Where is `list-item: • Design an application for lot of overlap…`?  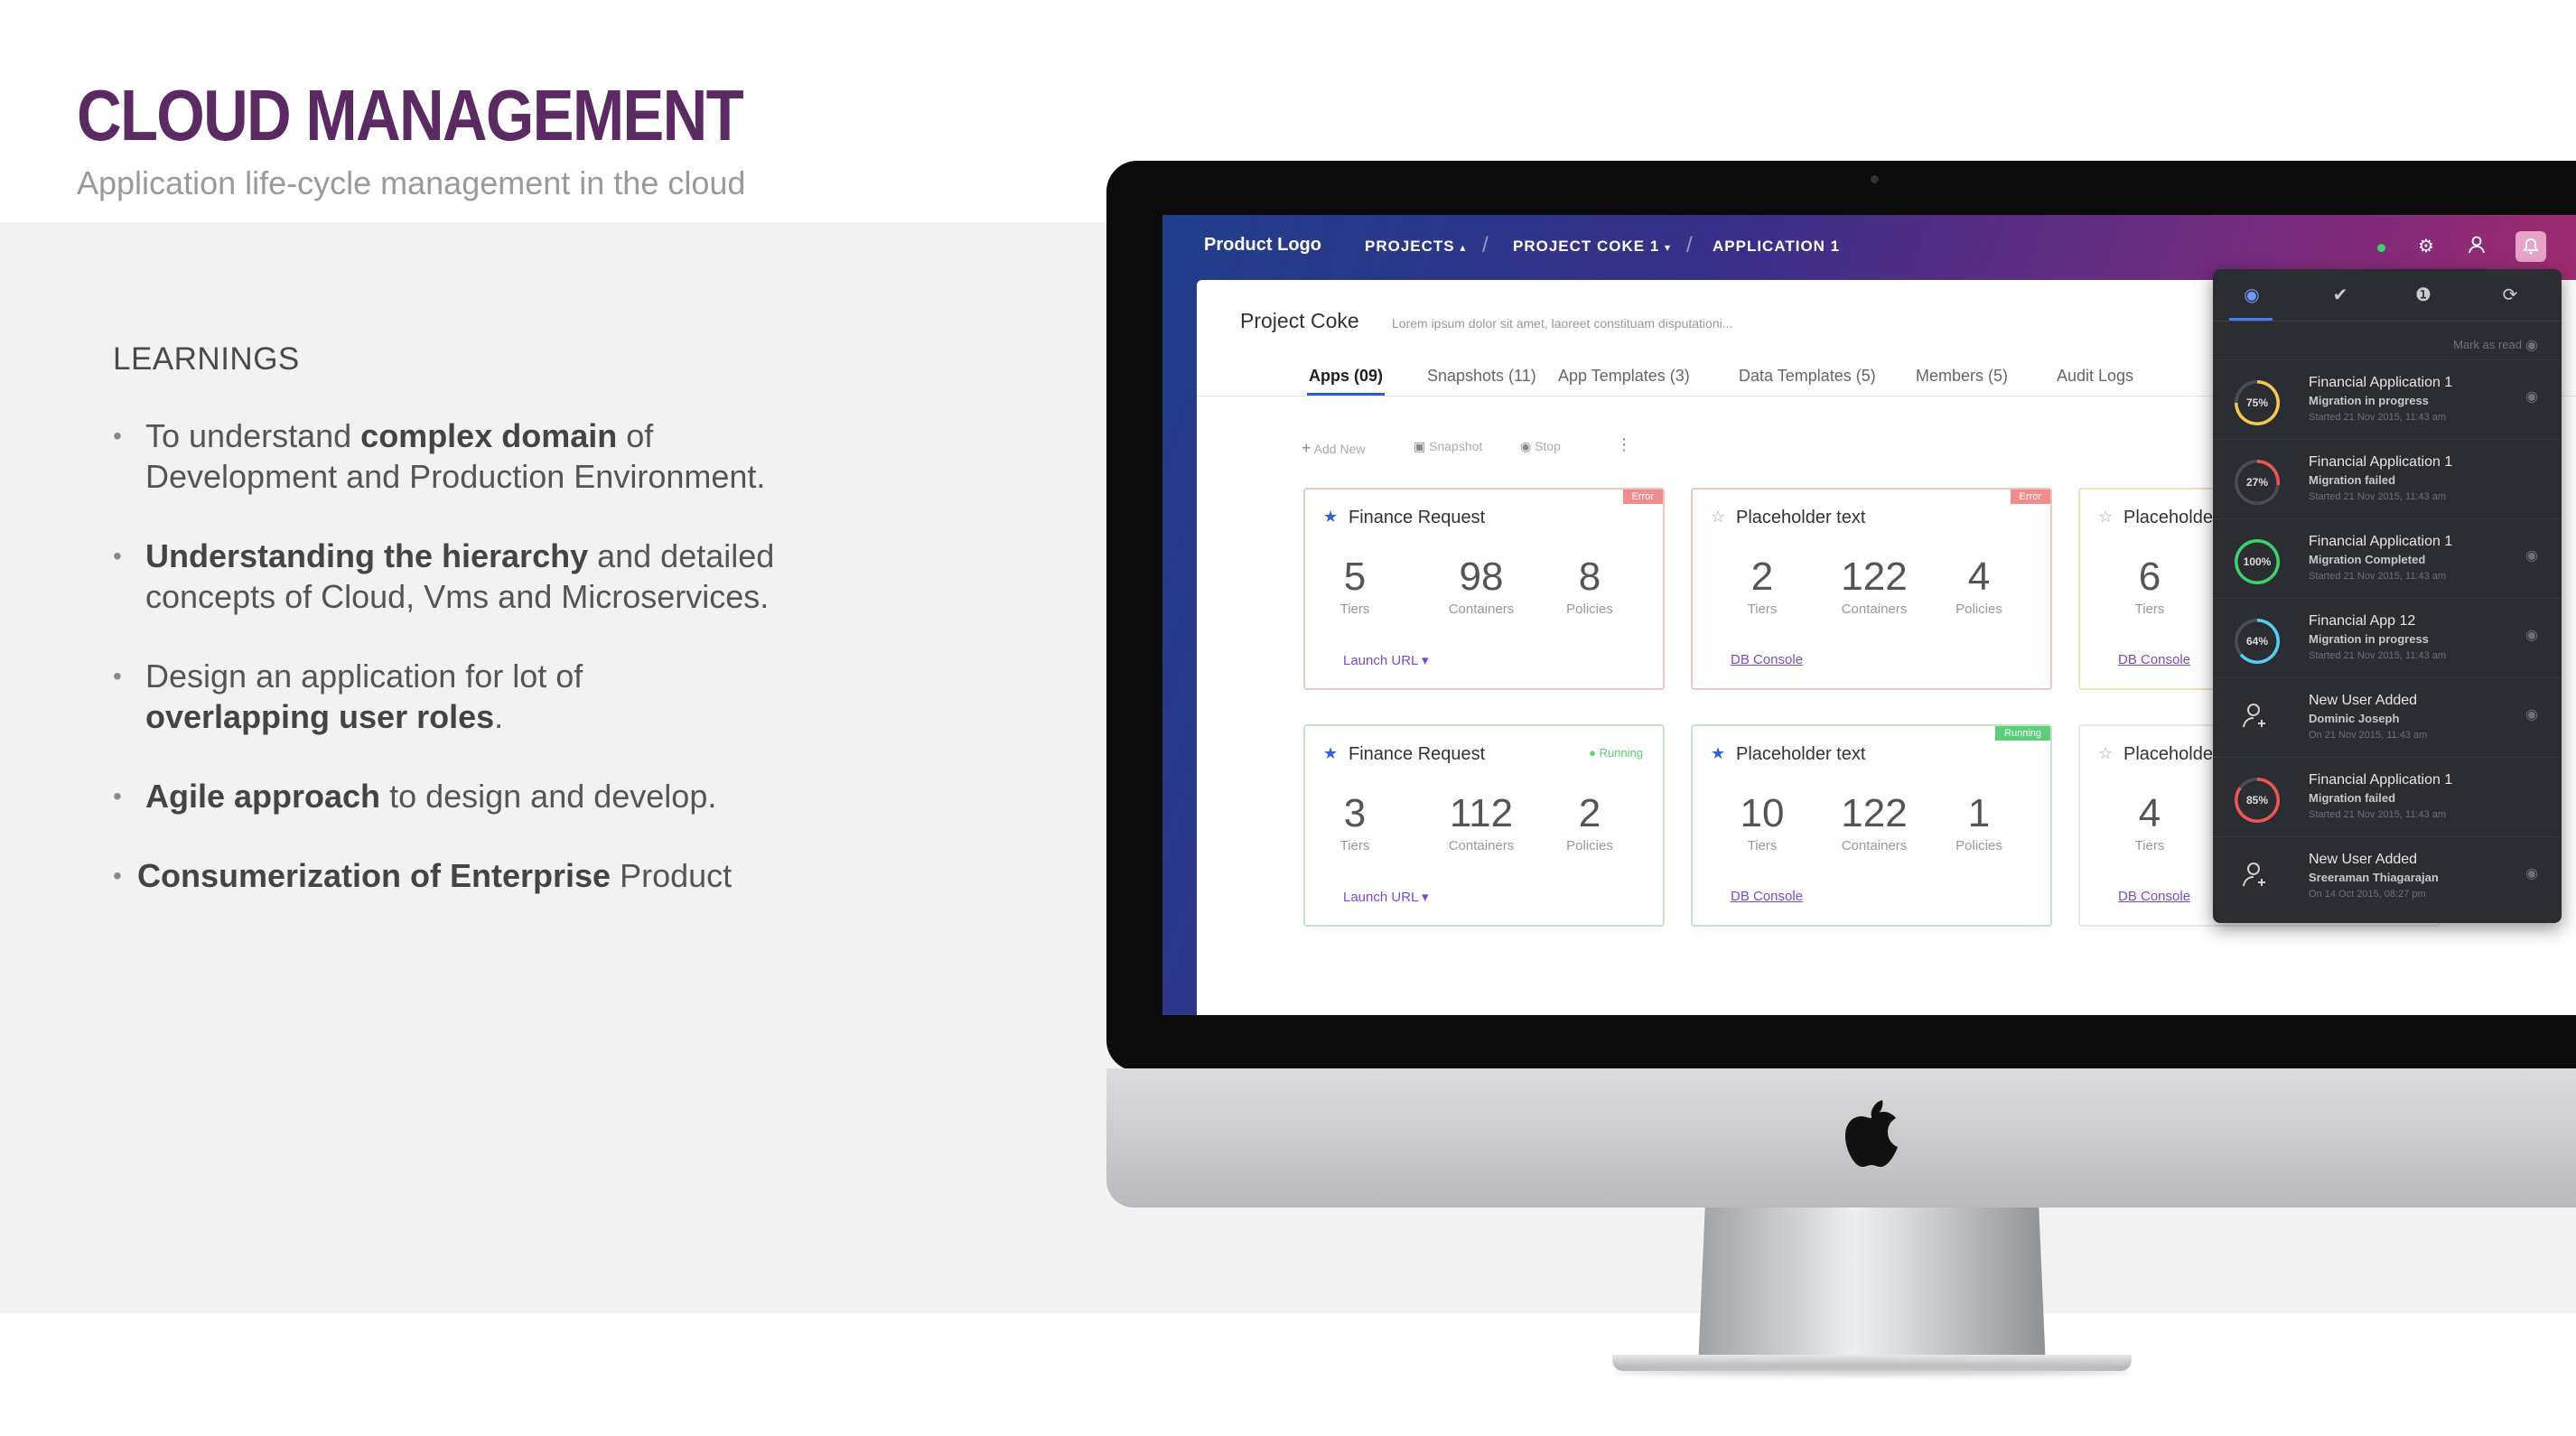 list-item: • Design an application for lot of overlap… is located at coordinates (348, 696).